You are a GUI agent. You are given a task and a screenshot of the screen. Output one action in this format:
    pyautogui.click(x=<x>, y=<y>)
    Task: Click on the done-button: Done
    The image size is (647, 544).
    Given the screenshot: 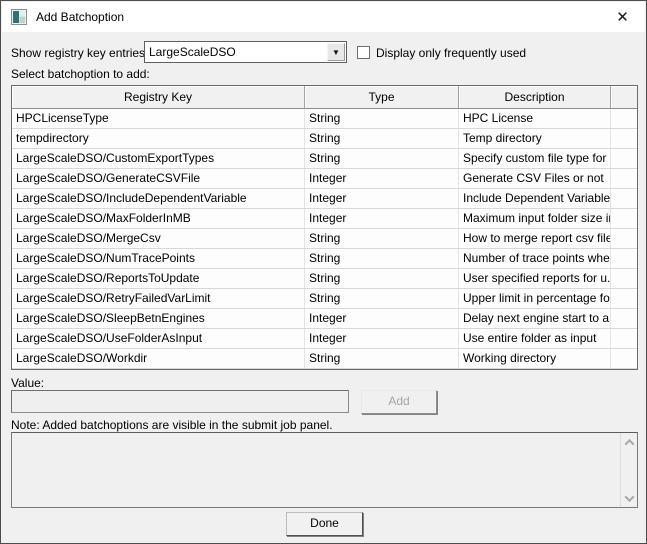 What is the action you would take?
    pyautogui.click(x=324, y=524)
    